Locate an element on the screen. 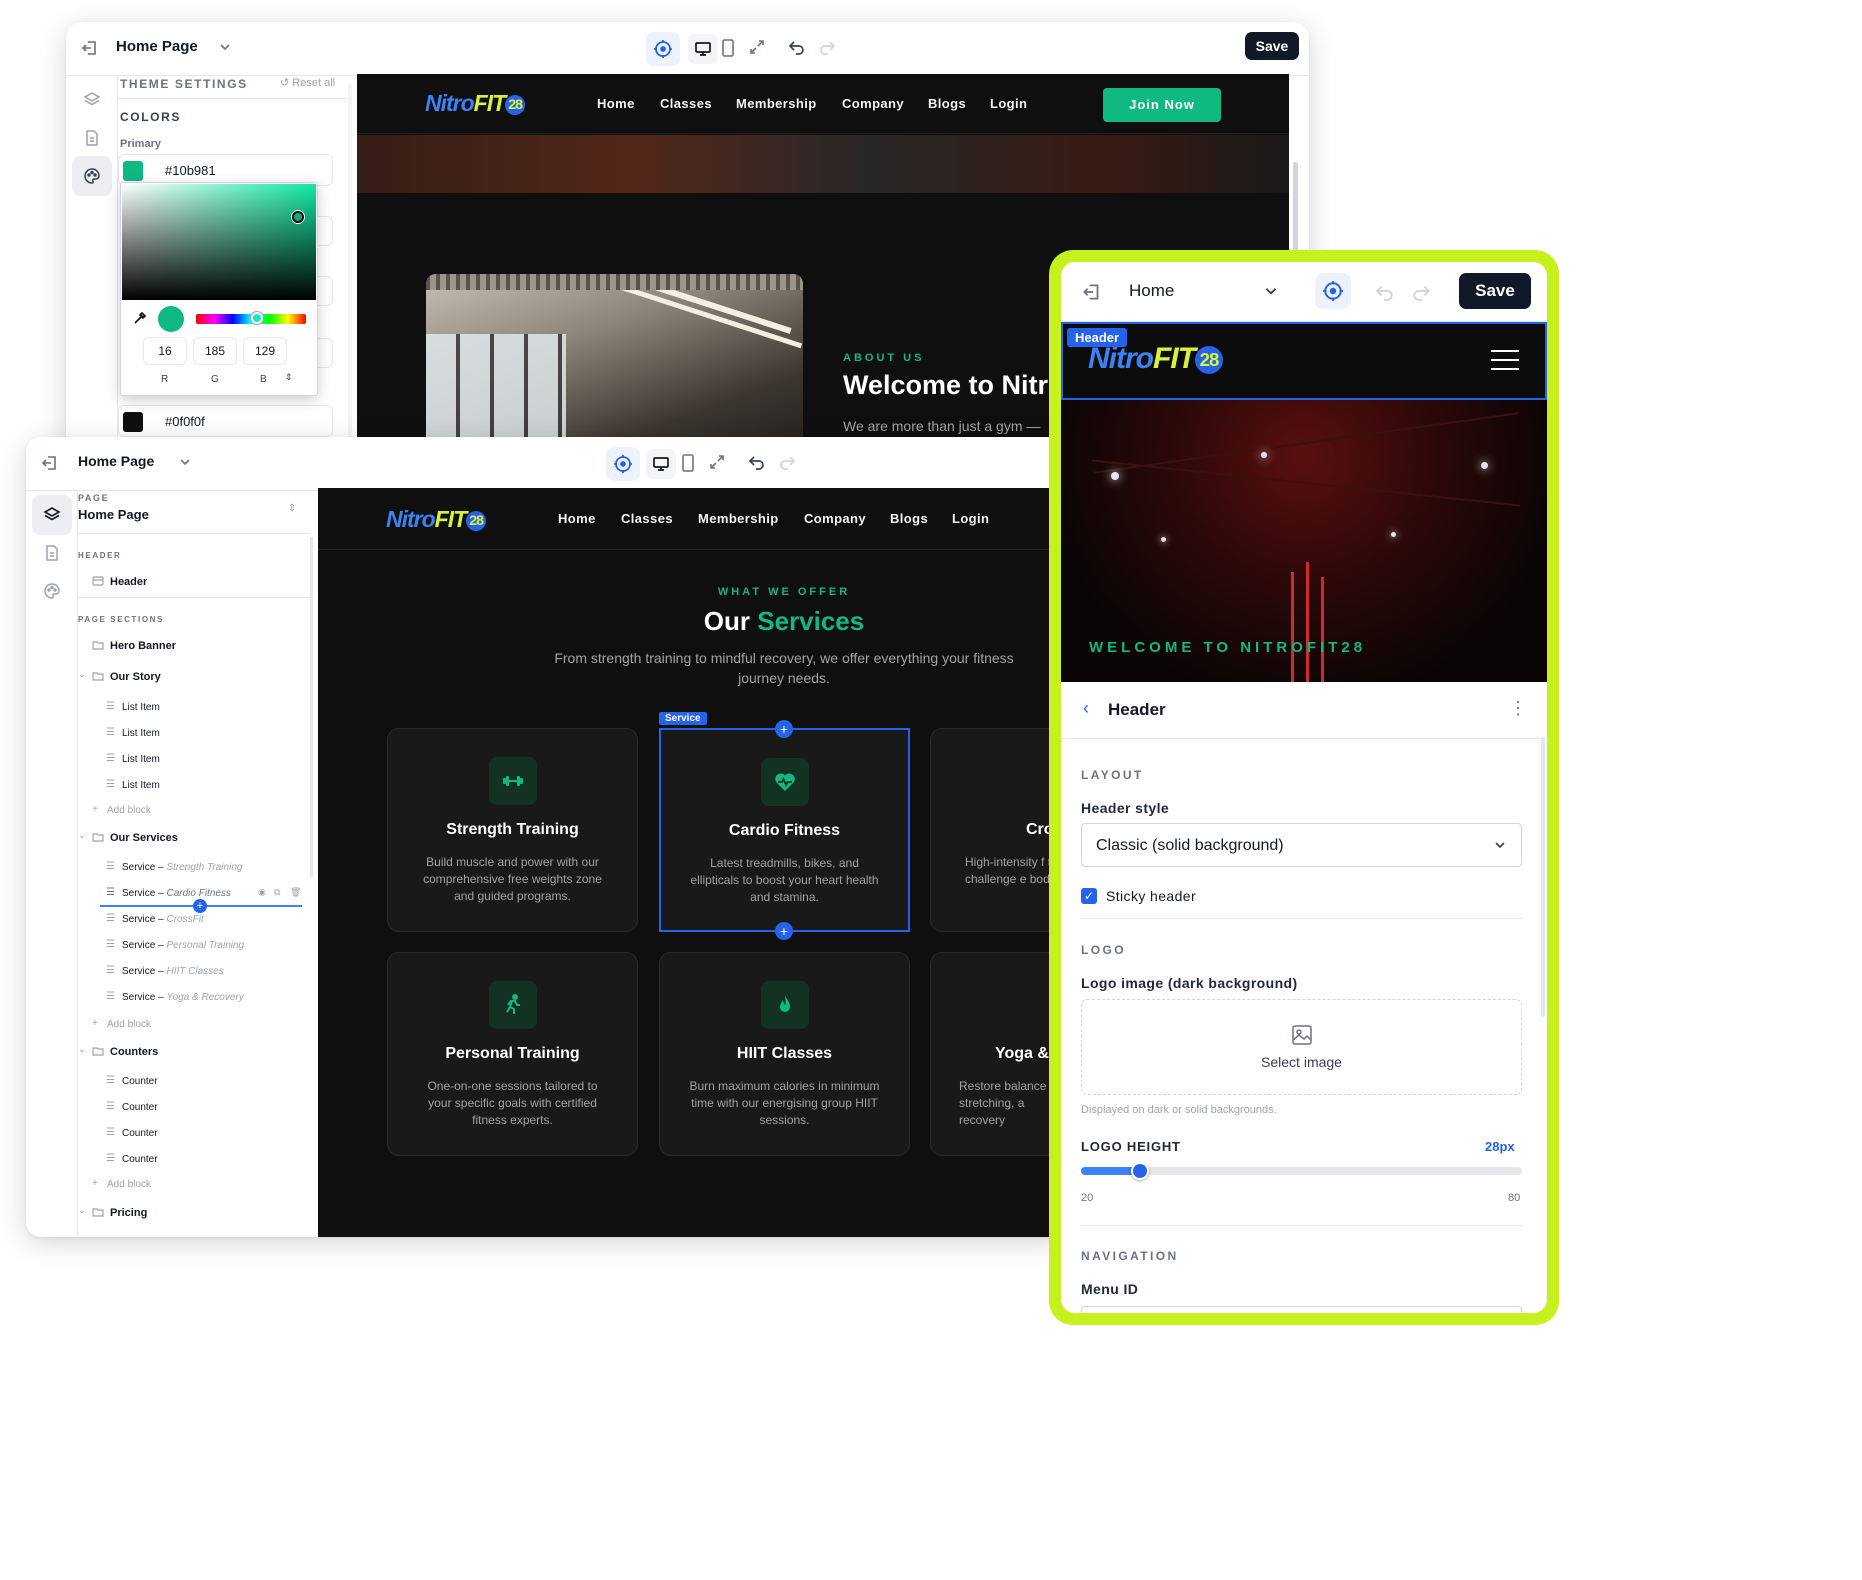 The image size is (1862, 1580). dark-hex: #0f0f0f is located at coordinates (185, 421).